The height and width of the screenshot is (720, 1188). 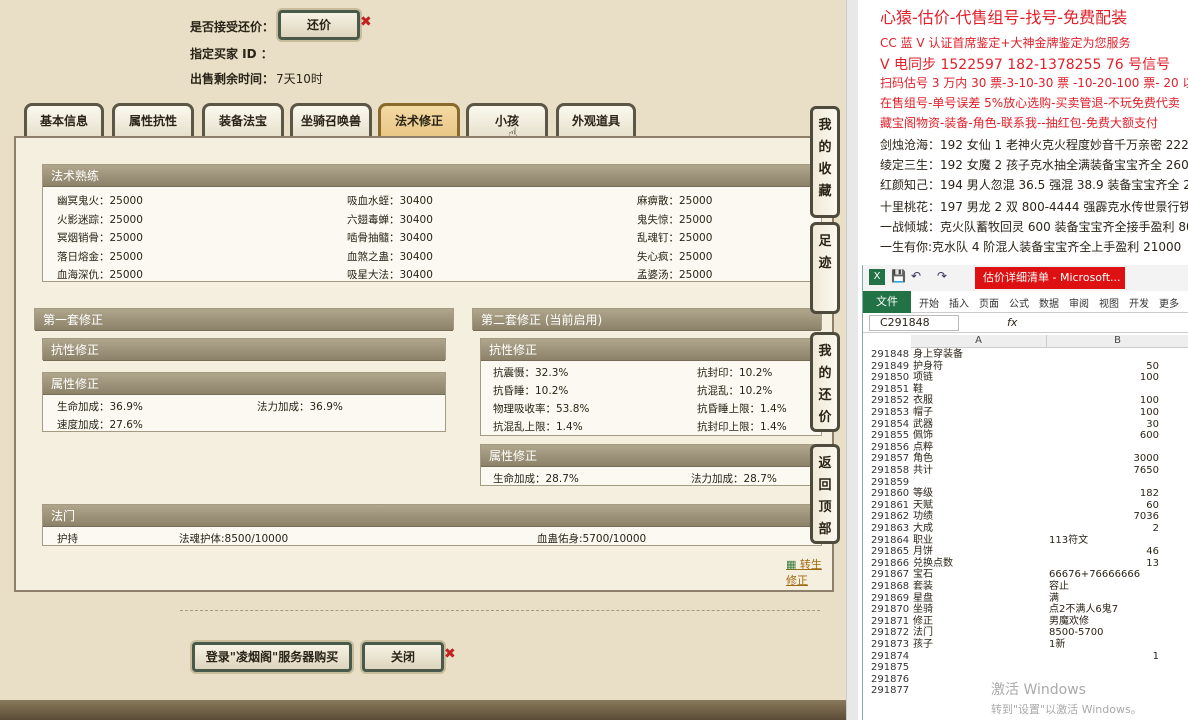 What do you see at coordinates (923, 517) in the screenshot?
I see `cell-a: 功绩` at bounding box center [923, 517].